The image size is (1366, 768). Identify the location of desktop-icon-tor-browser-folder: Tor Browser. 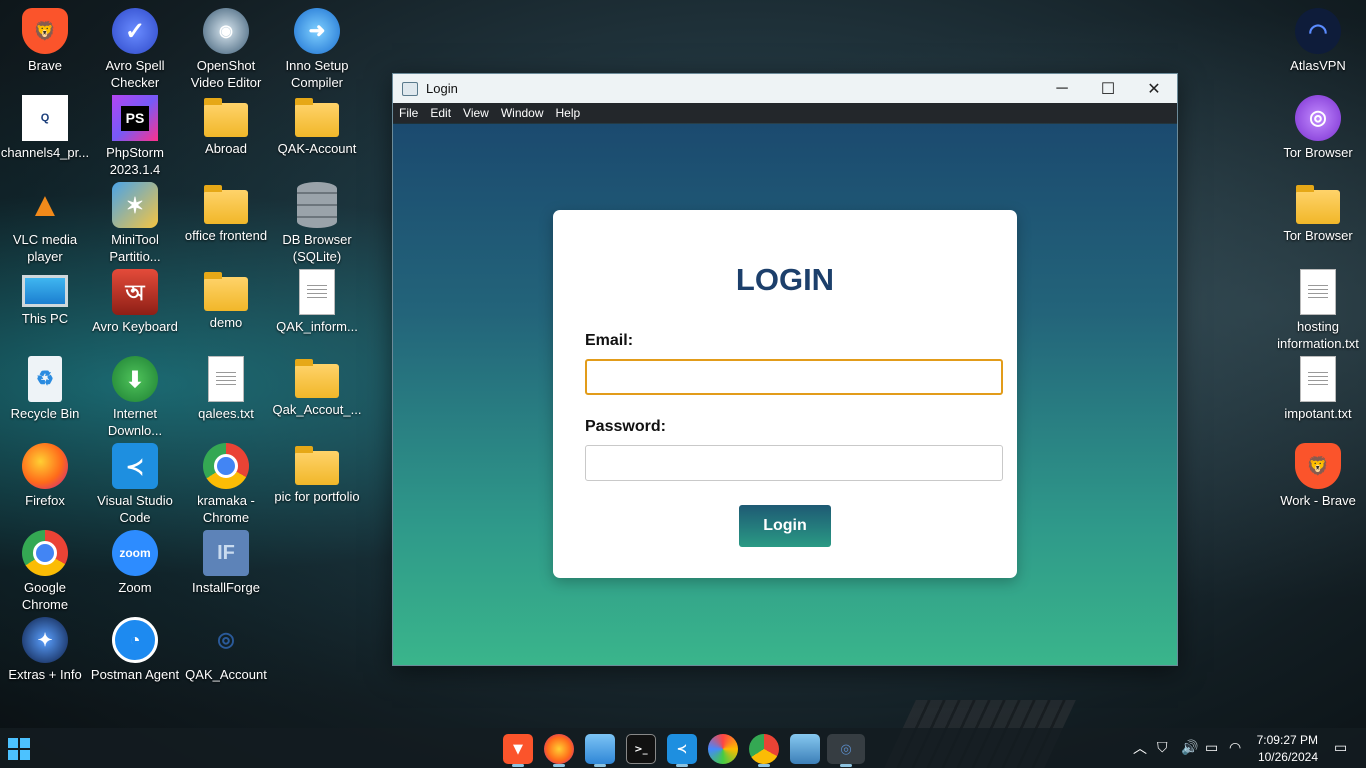
(1318, 211).